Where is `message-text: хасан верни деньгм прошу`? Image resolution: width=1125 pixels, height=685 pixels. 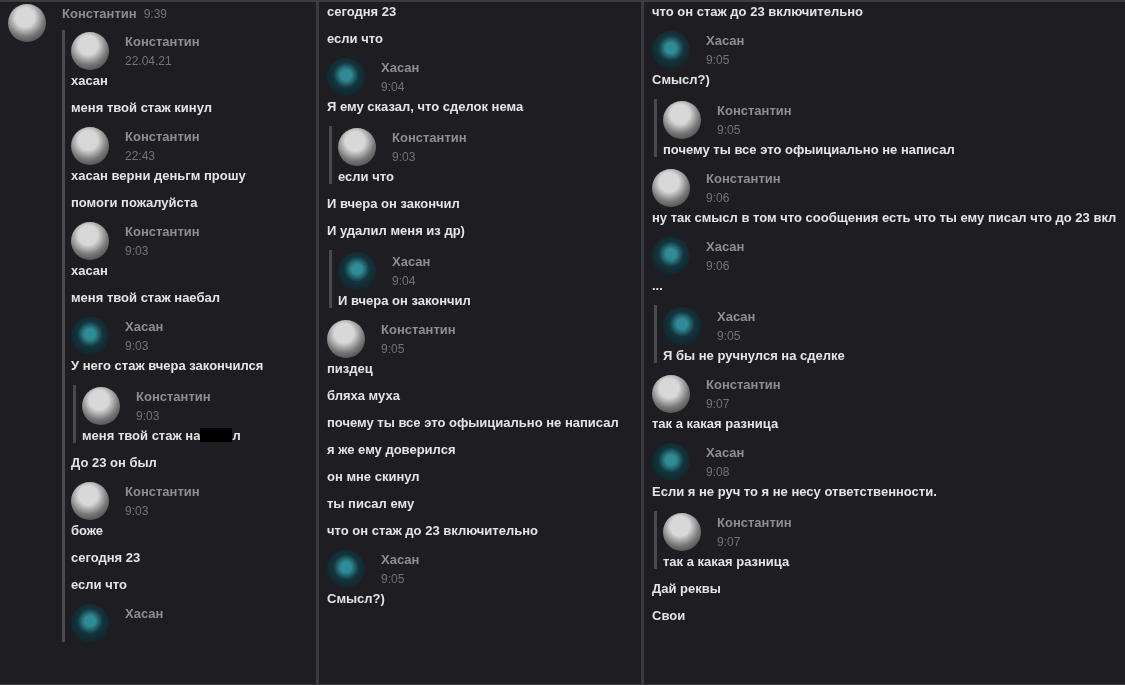
message-text: хасан верни деньгм прошу is located at coordinates (159, 175).